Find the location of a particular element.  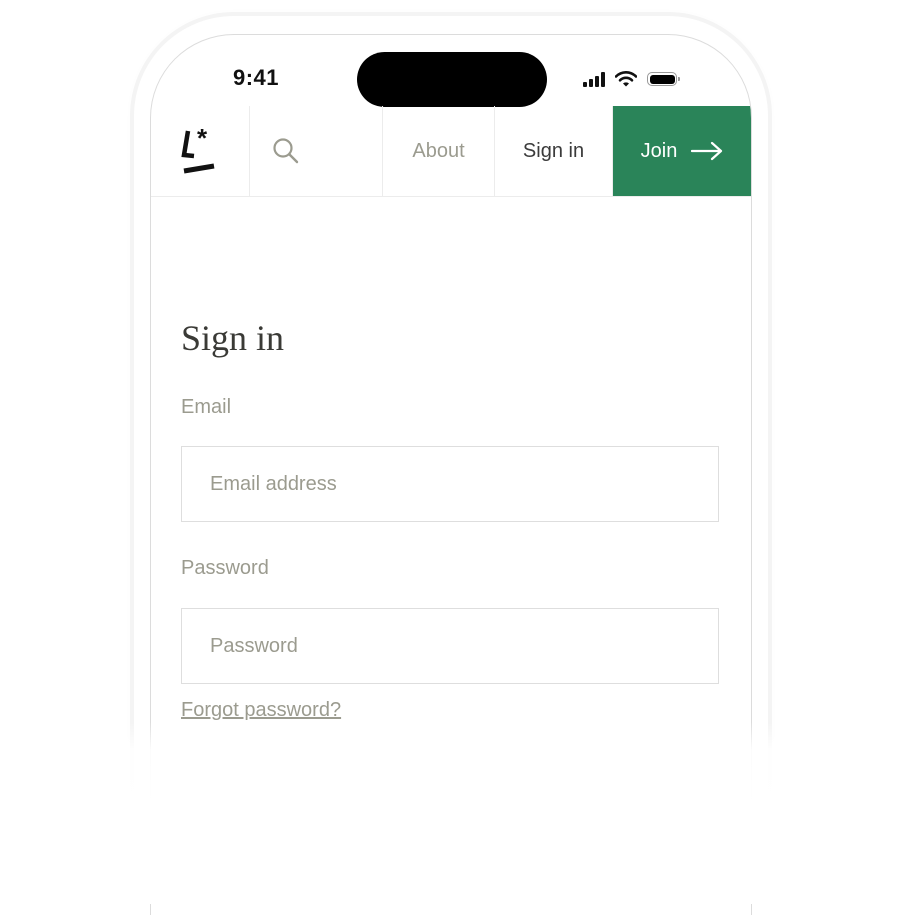

battery-icon is located at coordinates (663, 79).